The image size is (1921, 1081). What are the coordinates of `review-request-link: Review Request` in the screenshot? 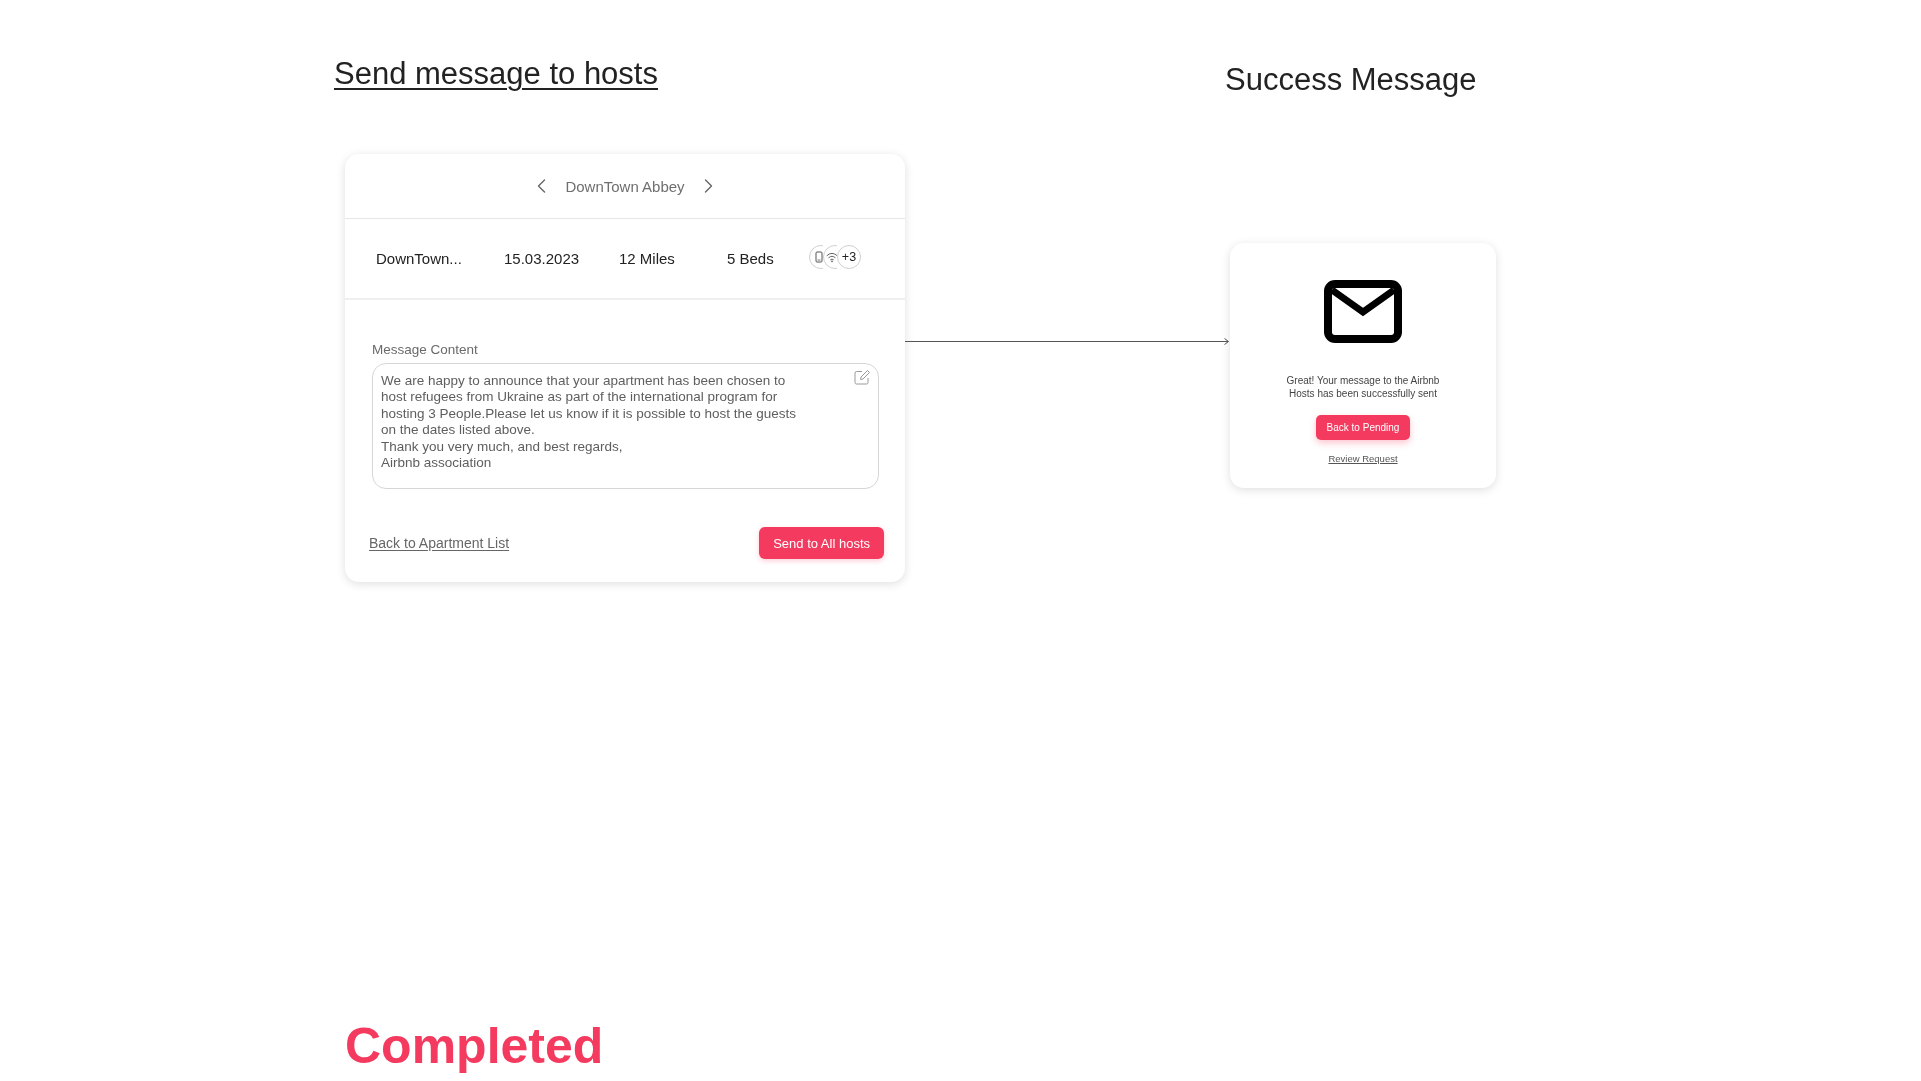 It's located at (1363, 458).